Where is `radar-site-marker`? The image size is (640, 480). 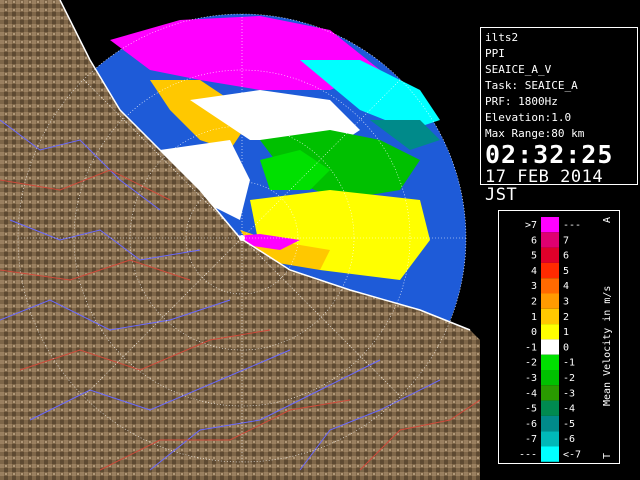 radar-site-marker is located at coordinates (242, 238).